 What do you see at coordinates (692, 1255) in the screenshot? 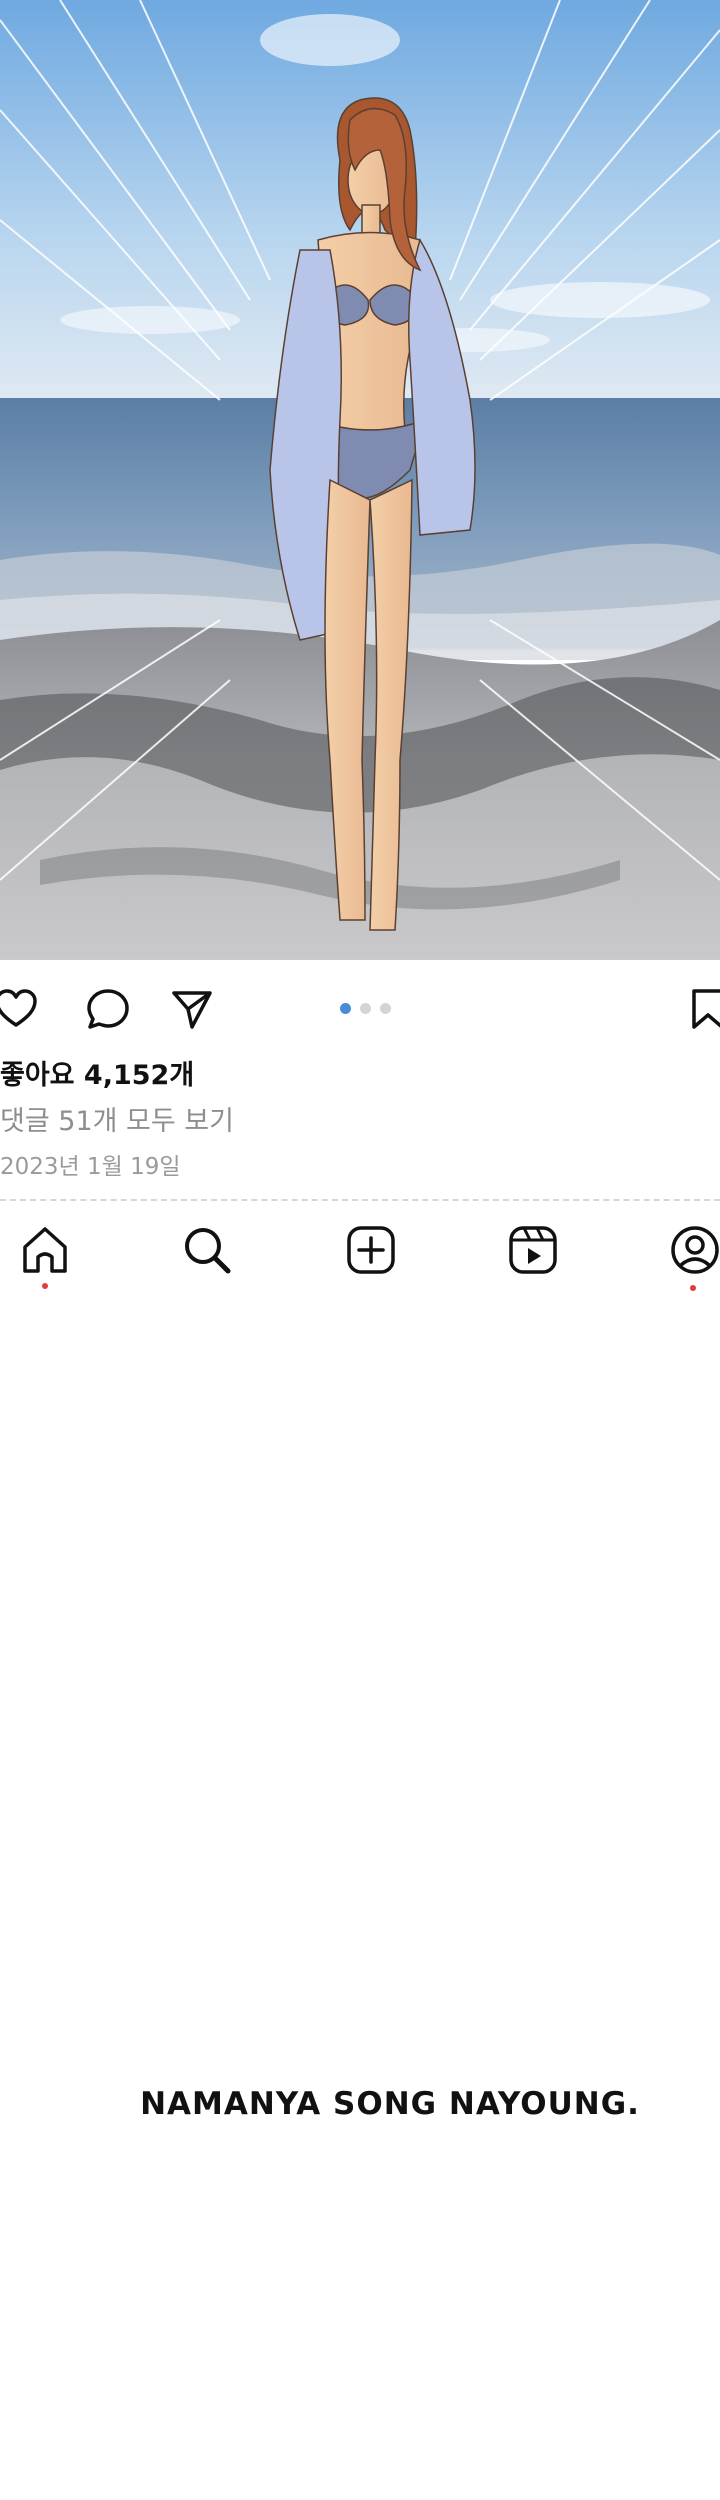
I see `profile-icon` at bounding box center [692, 1255].